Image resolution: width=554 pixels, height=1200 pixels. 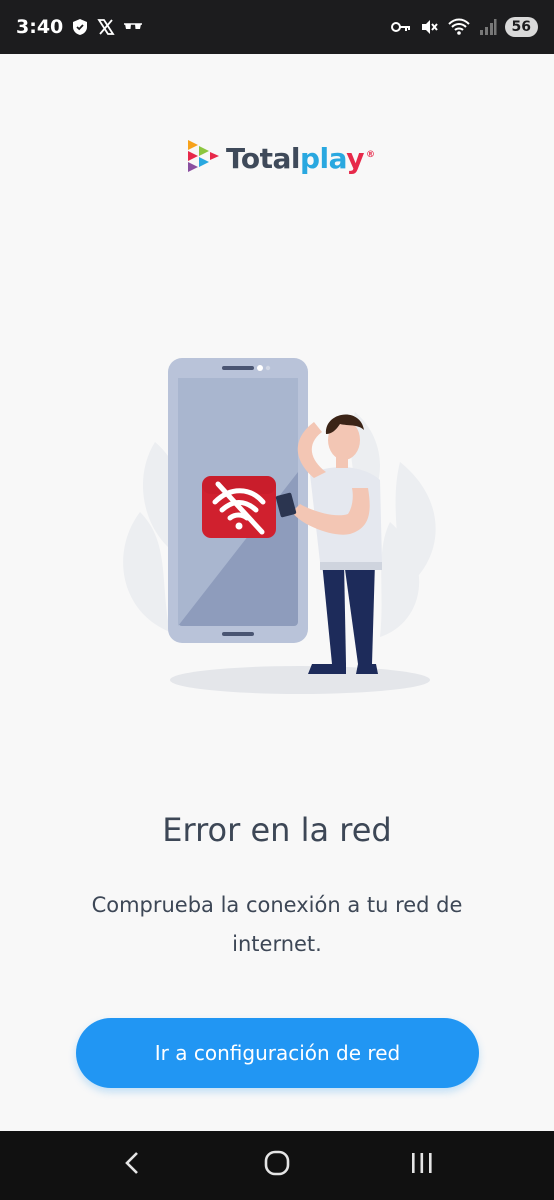 What do you see at coordinates (239, 507) in the screenshot?
I see `no-wifi-icon` at bounding box center [239, 507].